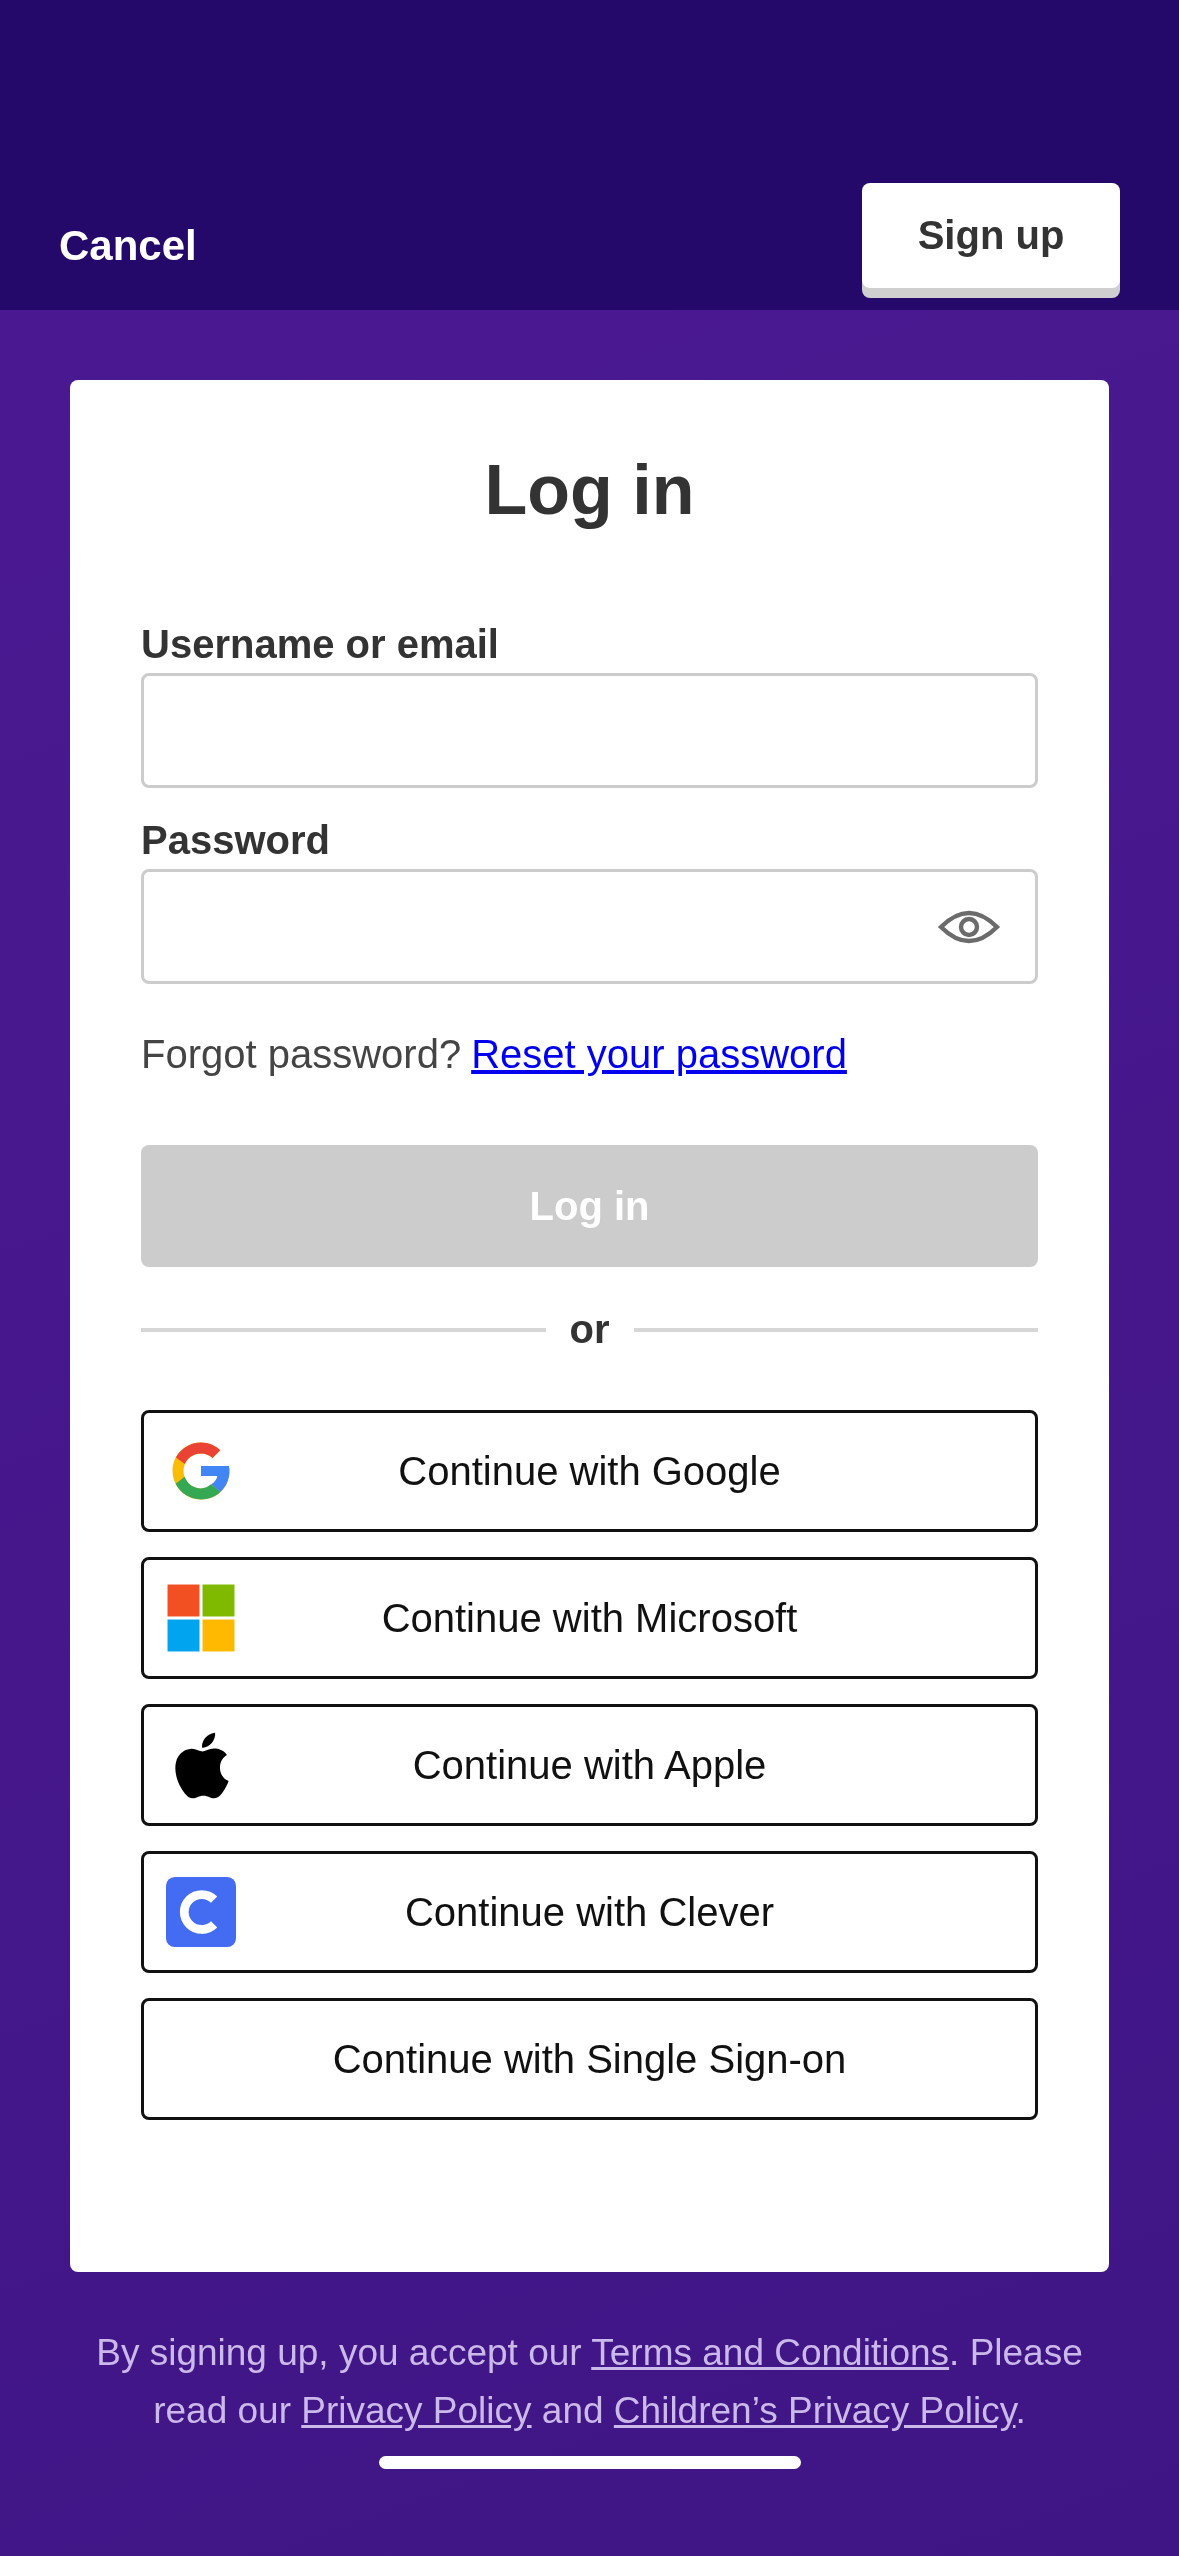 The image size is (1179, 2556). I want to click on continue-button: Continue with Apple, so click(589, 1765).